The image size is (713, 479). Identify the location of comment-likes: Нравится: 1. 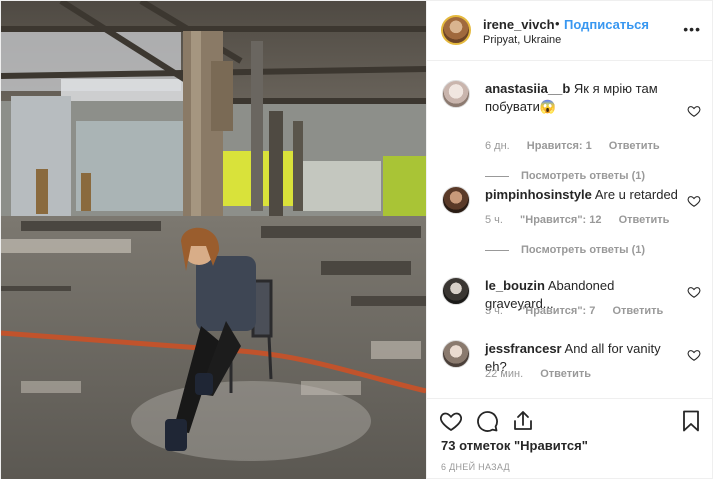
(559, 146).